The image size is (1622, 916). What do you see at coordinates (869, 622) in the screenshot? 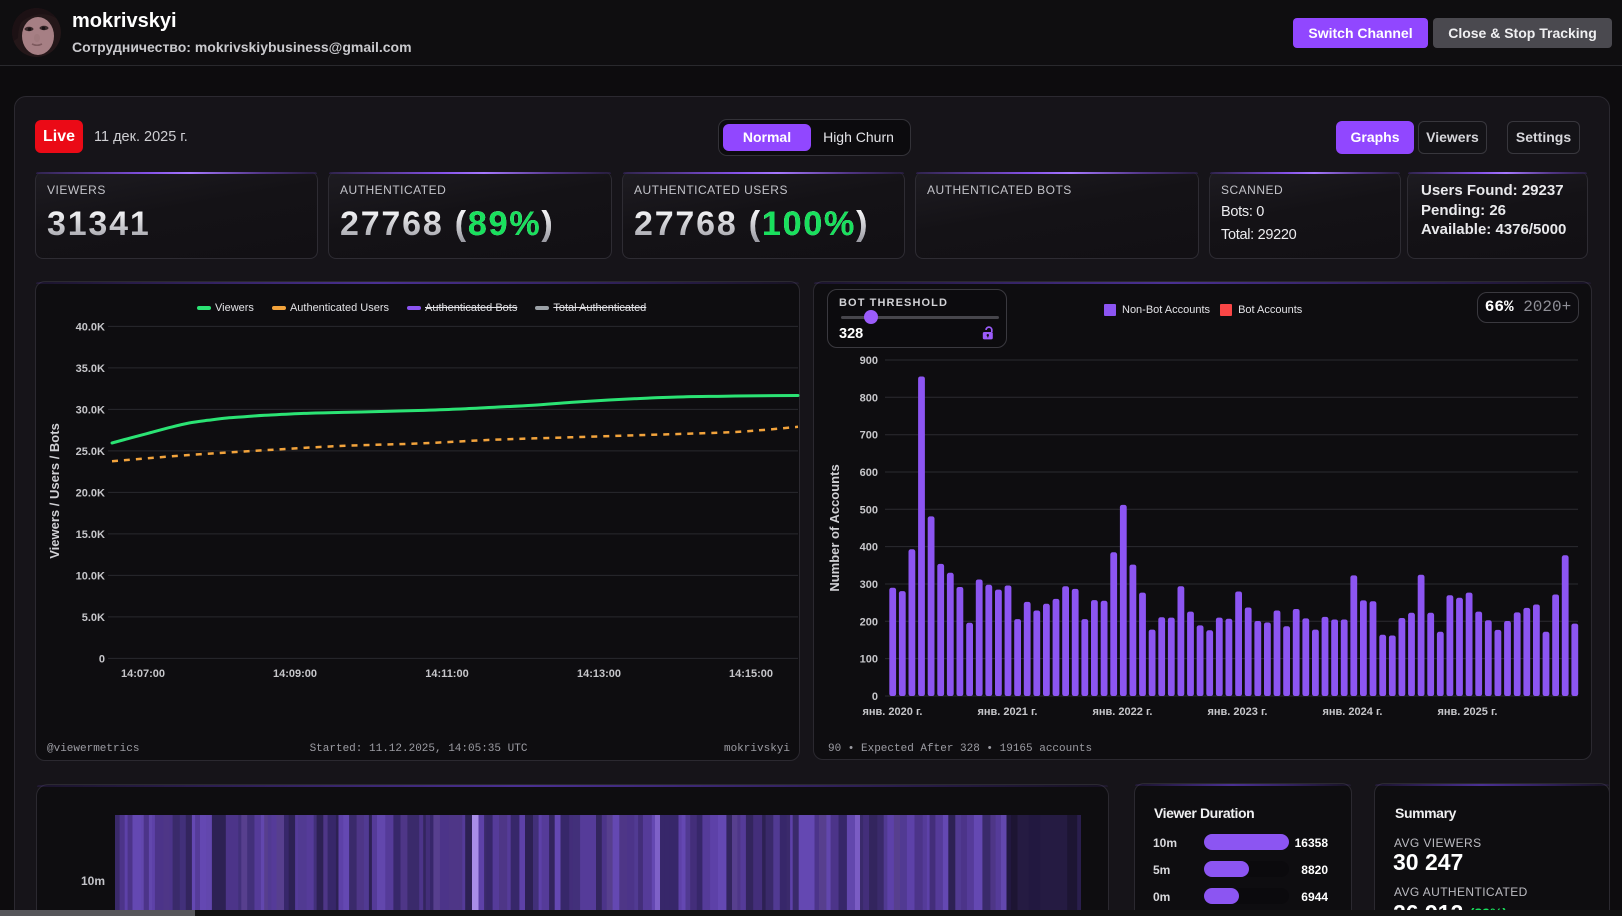
I see `svg-text: 200` at bounding box center [869, 622].